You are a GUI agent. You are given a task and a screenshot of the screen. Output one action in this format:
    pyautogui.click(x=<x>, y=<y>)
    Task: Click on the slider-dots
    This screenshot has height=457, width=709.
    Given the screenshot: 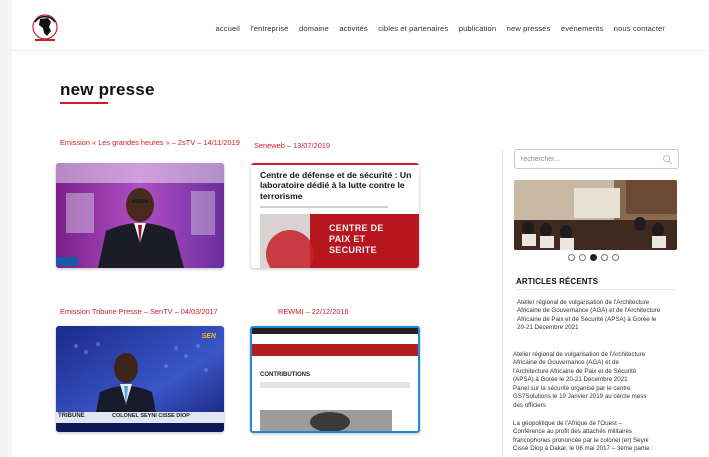 What is the action you would take?
    pyautogui.click(x=593, y=257)
    